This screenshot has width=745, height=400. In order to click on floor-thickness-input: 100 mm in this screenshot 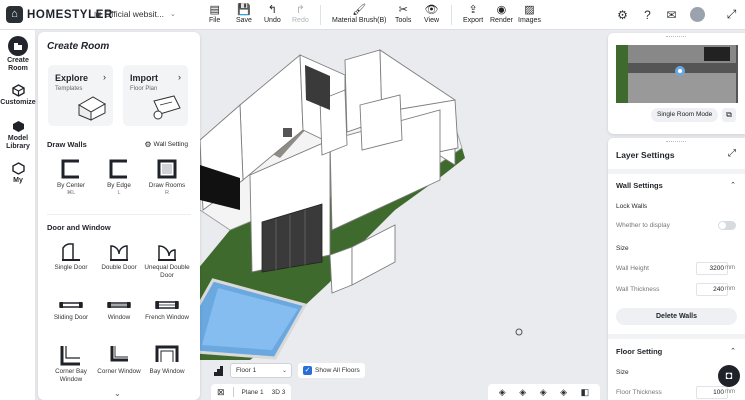, I will do `click(715, 392)`.